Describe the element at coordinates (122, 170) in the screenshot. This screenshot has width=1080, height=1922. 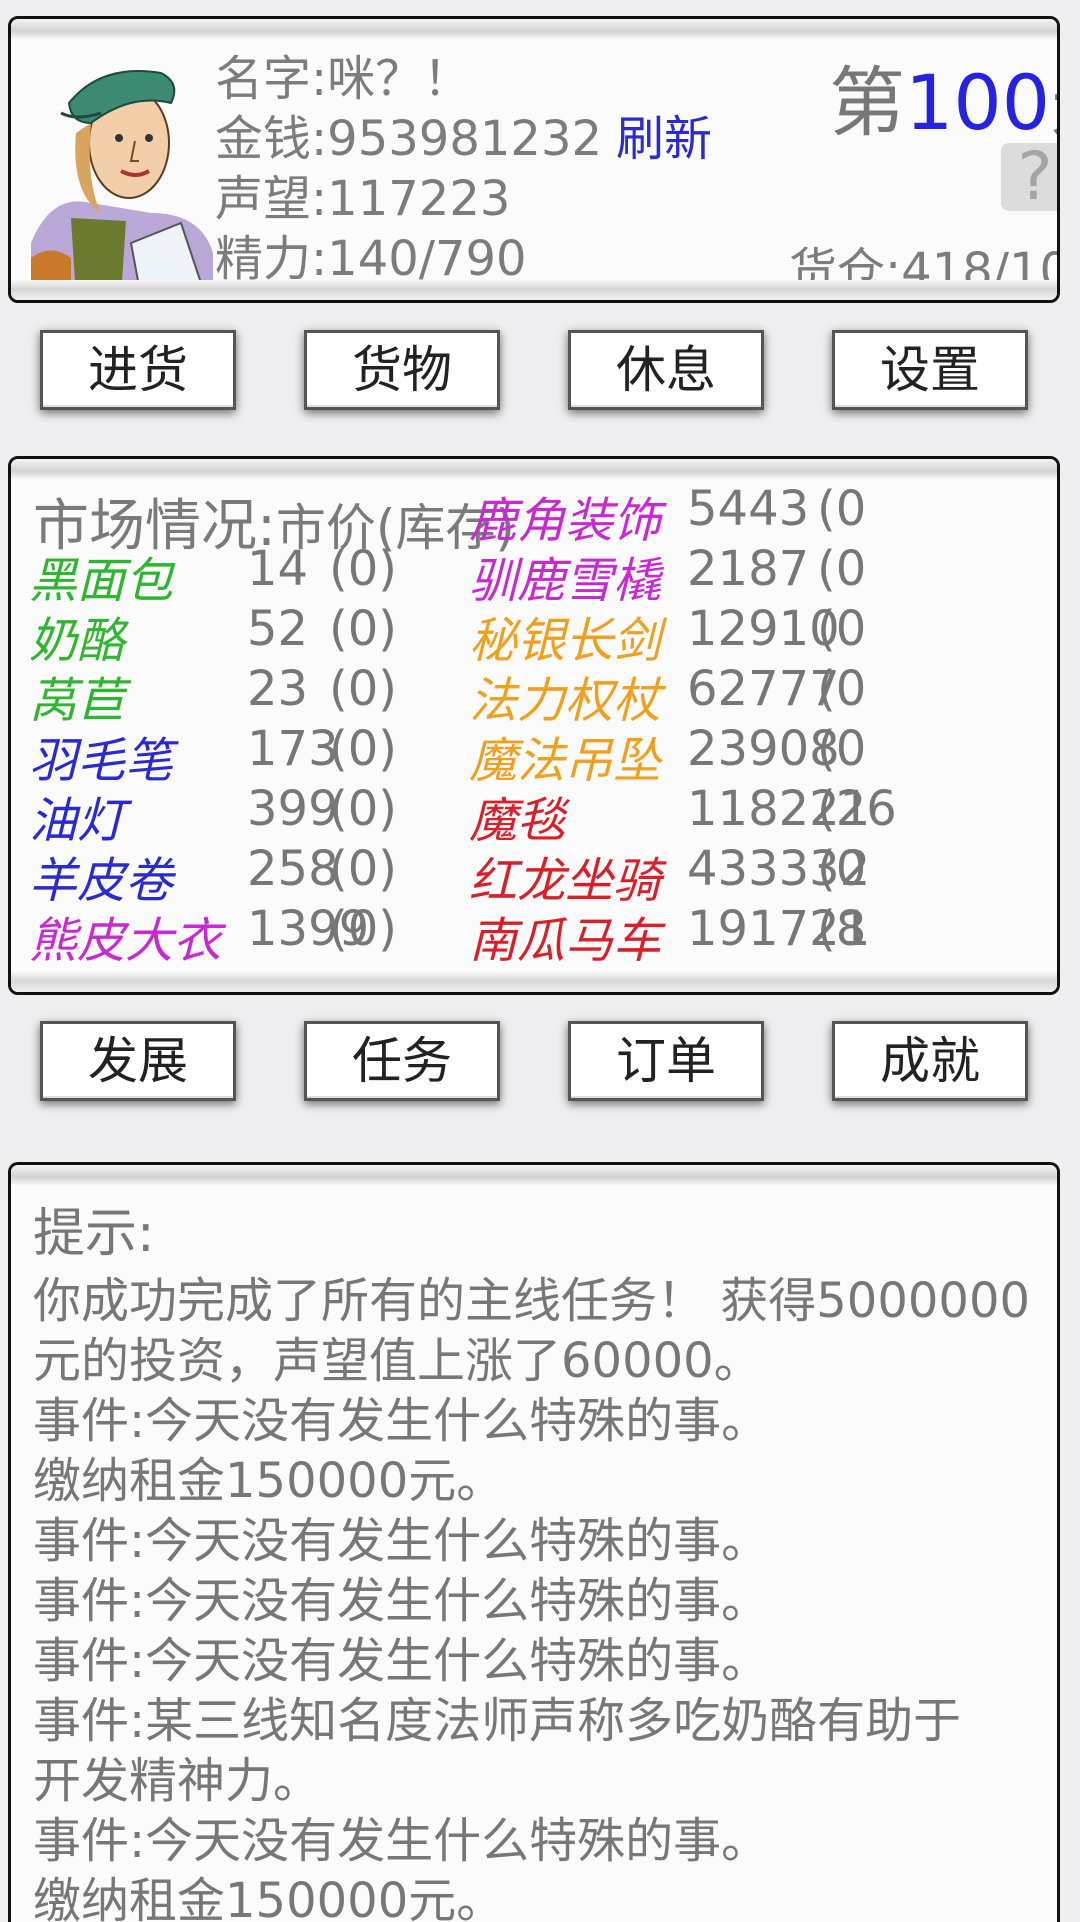
I see `merchant-portrait` at that location.